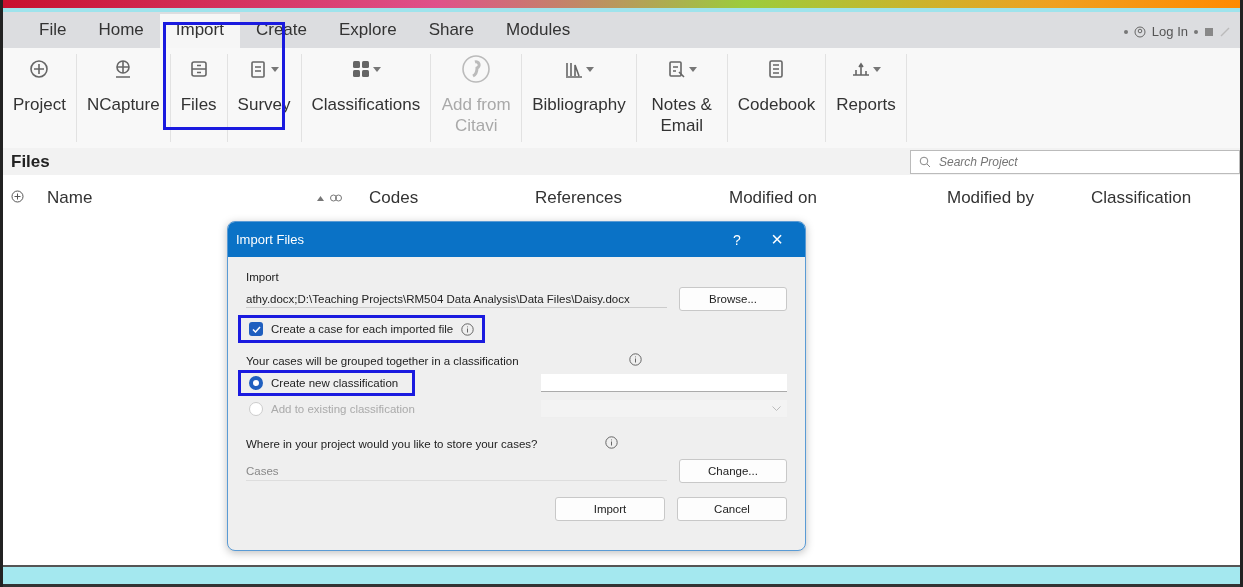 The height and width of the screenshot is (587, 1243). I want to click on ribbon-button: Reports, so click(866, 98).